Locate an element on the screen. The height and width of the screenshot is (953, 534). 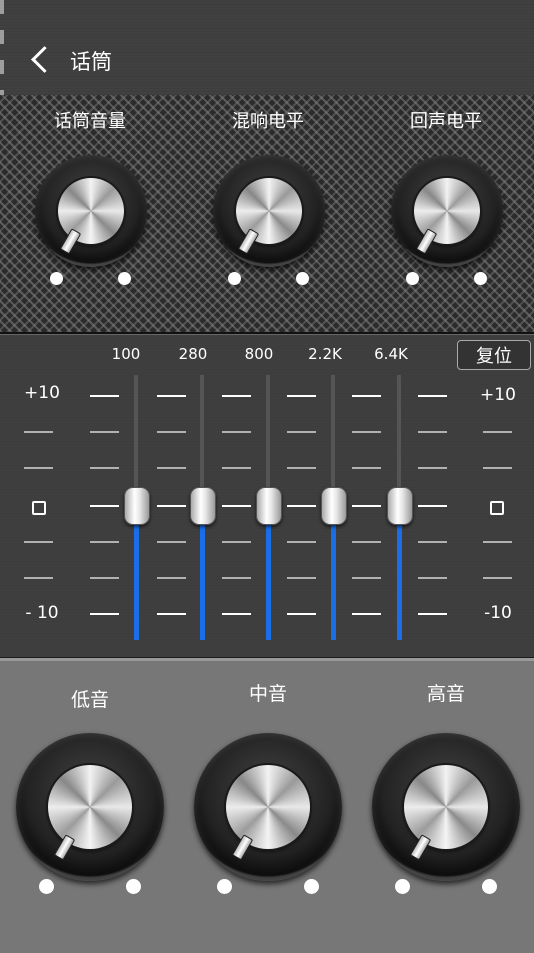
reset-button: 复位 is located at coordinates (494, 355).